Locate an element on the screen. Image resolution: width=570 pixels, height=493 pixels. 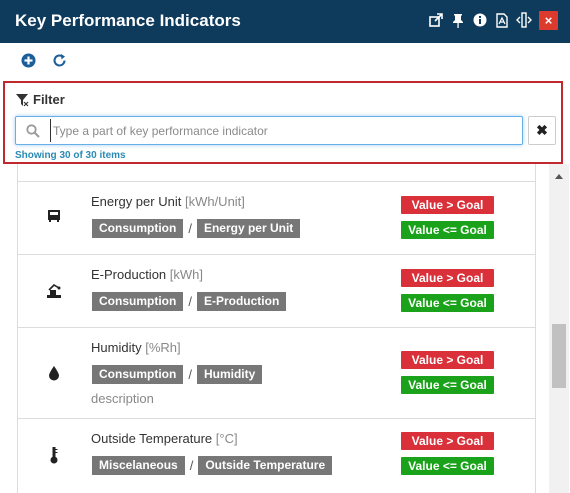
kpi-tags: Consumption / Energy per Unit is located at coordinates (196, 228).